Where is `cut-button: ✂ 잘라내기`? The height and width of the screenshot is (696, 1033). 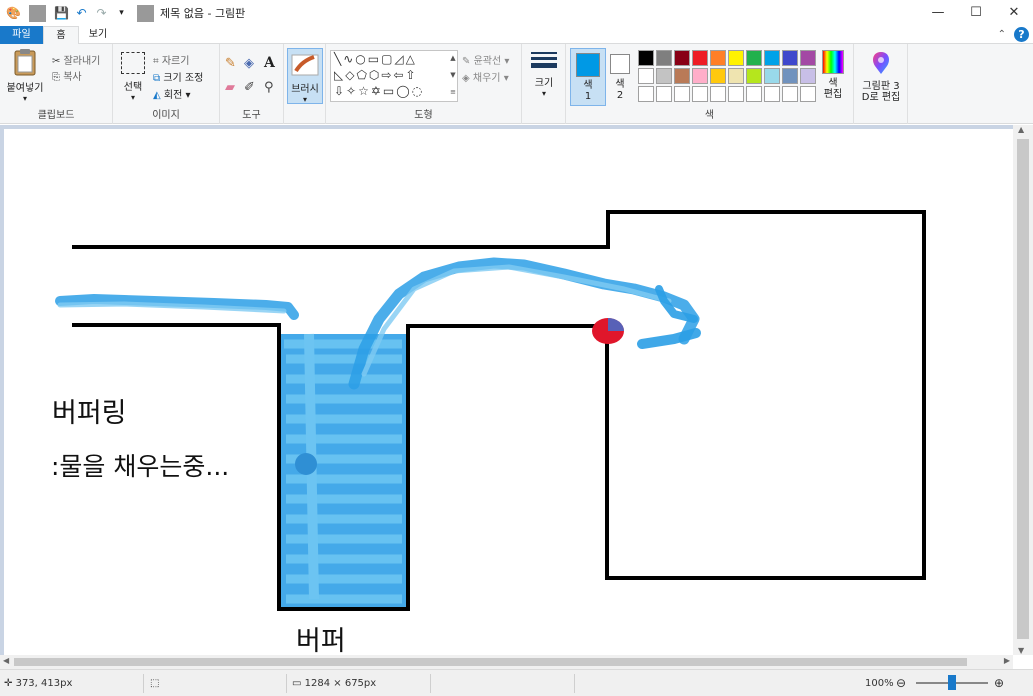 cut-button: ✂ 잘라내기 is located at coordinates (76, 59).